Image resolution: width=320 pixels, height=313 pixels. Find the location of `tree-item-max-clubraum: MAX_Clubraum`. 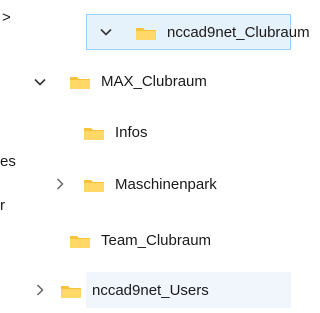

tree-item-max-clubraum: MAX_Clubraum is located at coordinates (145, 82).